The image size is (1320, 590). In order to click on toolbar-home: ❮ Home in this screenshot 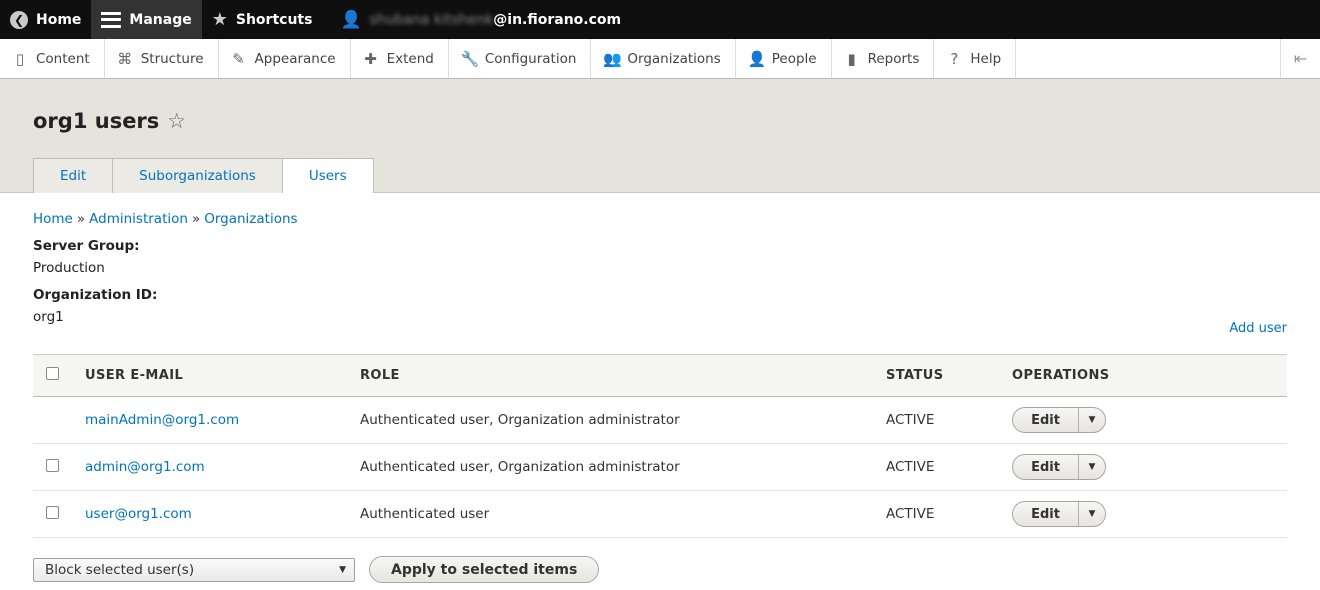, I will do `click(45, 19)`.